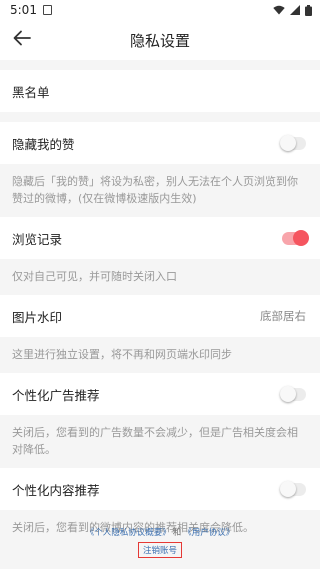  I want to click on agreement-links: 《个人隐私协议概要》 和 《用户协议》, so click(160, 532).